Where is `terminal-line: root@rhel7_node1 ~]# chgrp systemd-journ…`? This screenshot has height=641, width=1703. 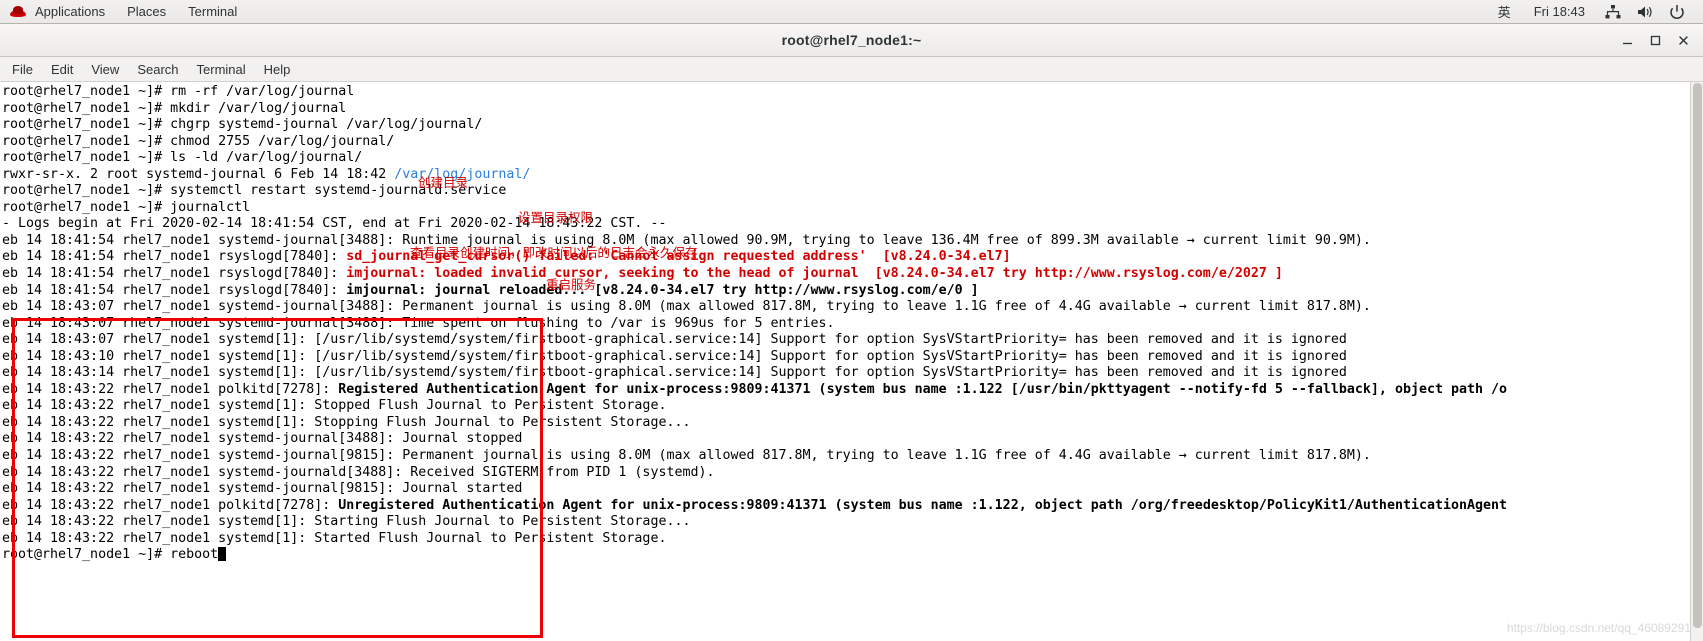 terminal-line: root@rhel7_node1 ~]# chgrp systemd-journ… is located at coordinates (754, 125).